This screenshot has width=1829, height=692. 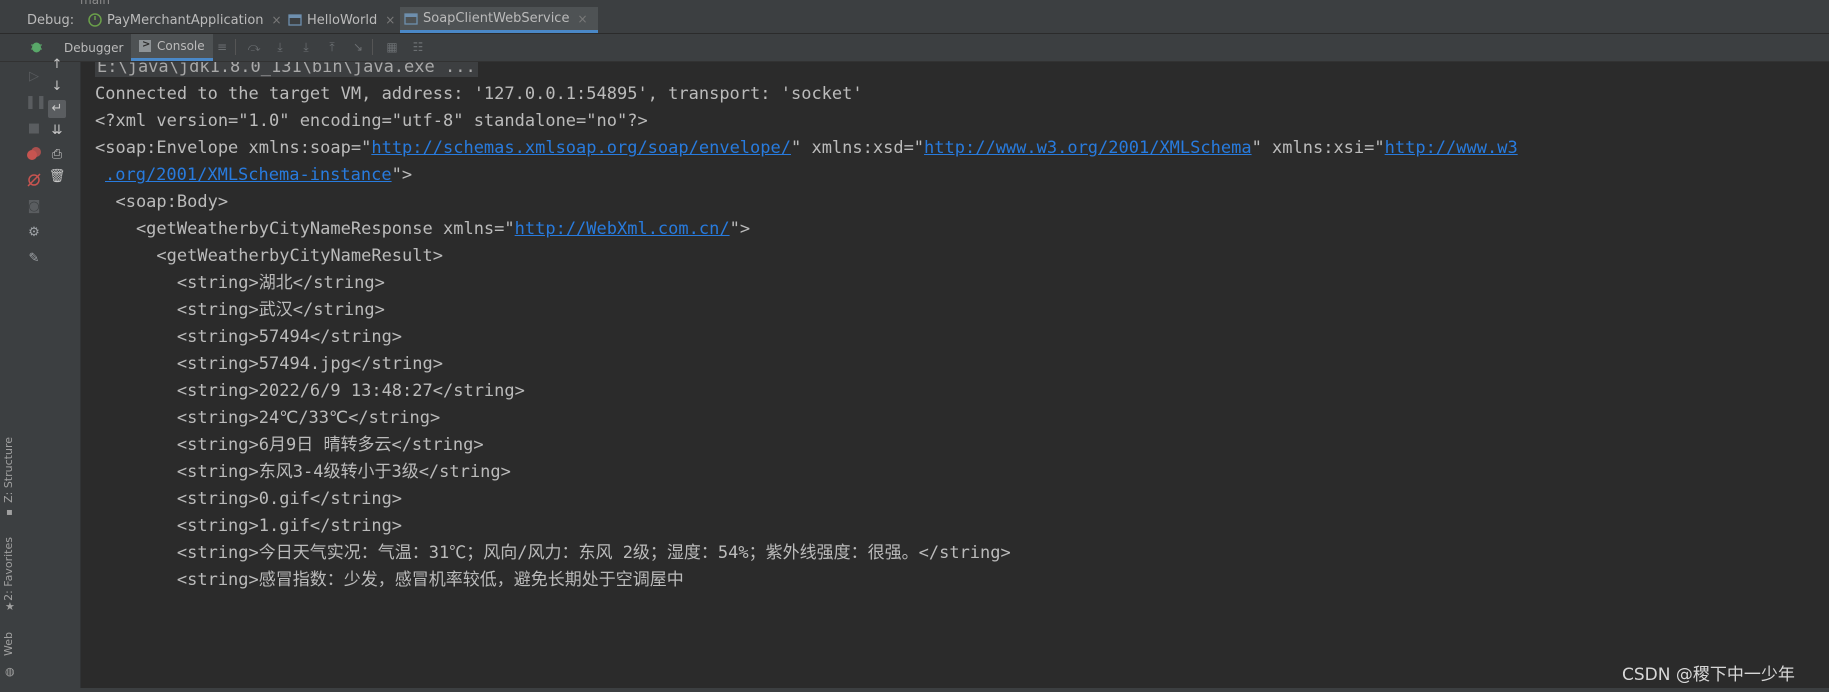 I want to click on step-into-icon: ⤓, so click(x=280, y=47).